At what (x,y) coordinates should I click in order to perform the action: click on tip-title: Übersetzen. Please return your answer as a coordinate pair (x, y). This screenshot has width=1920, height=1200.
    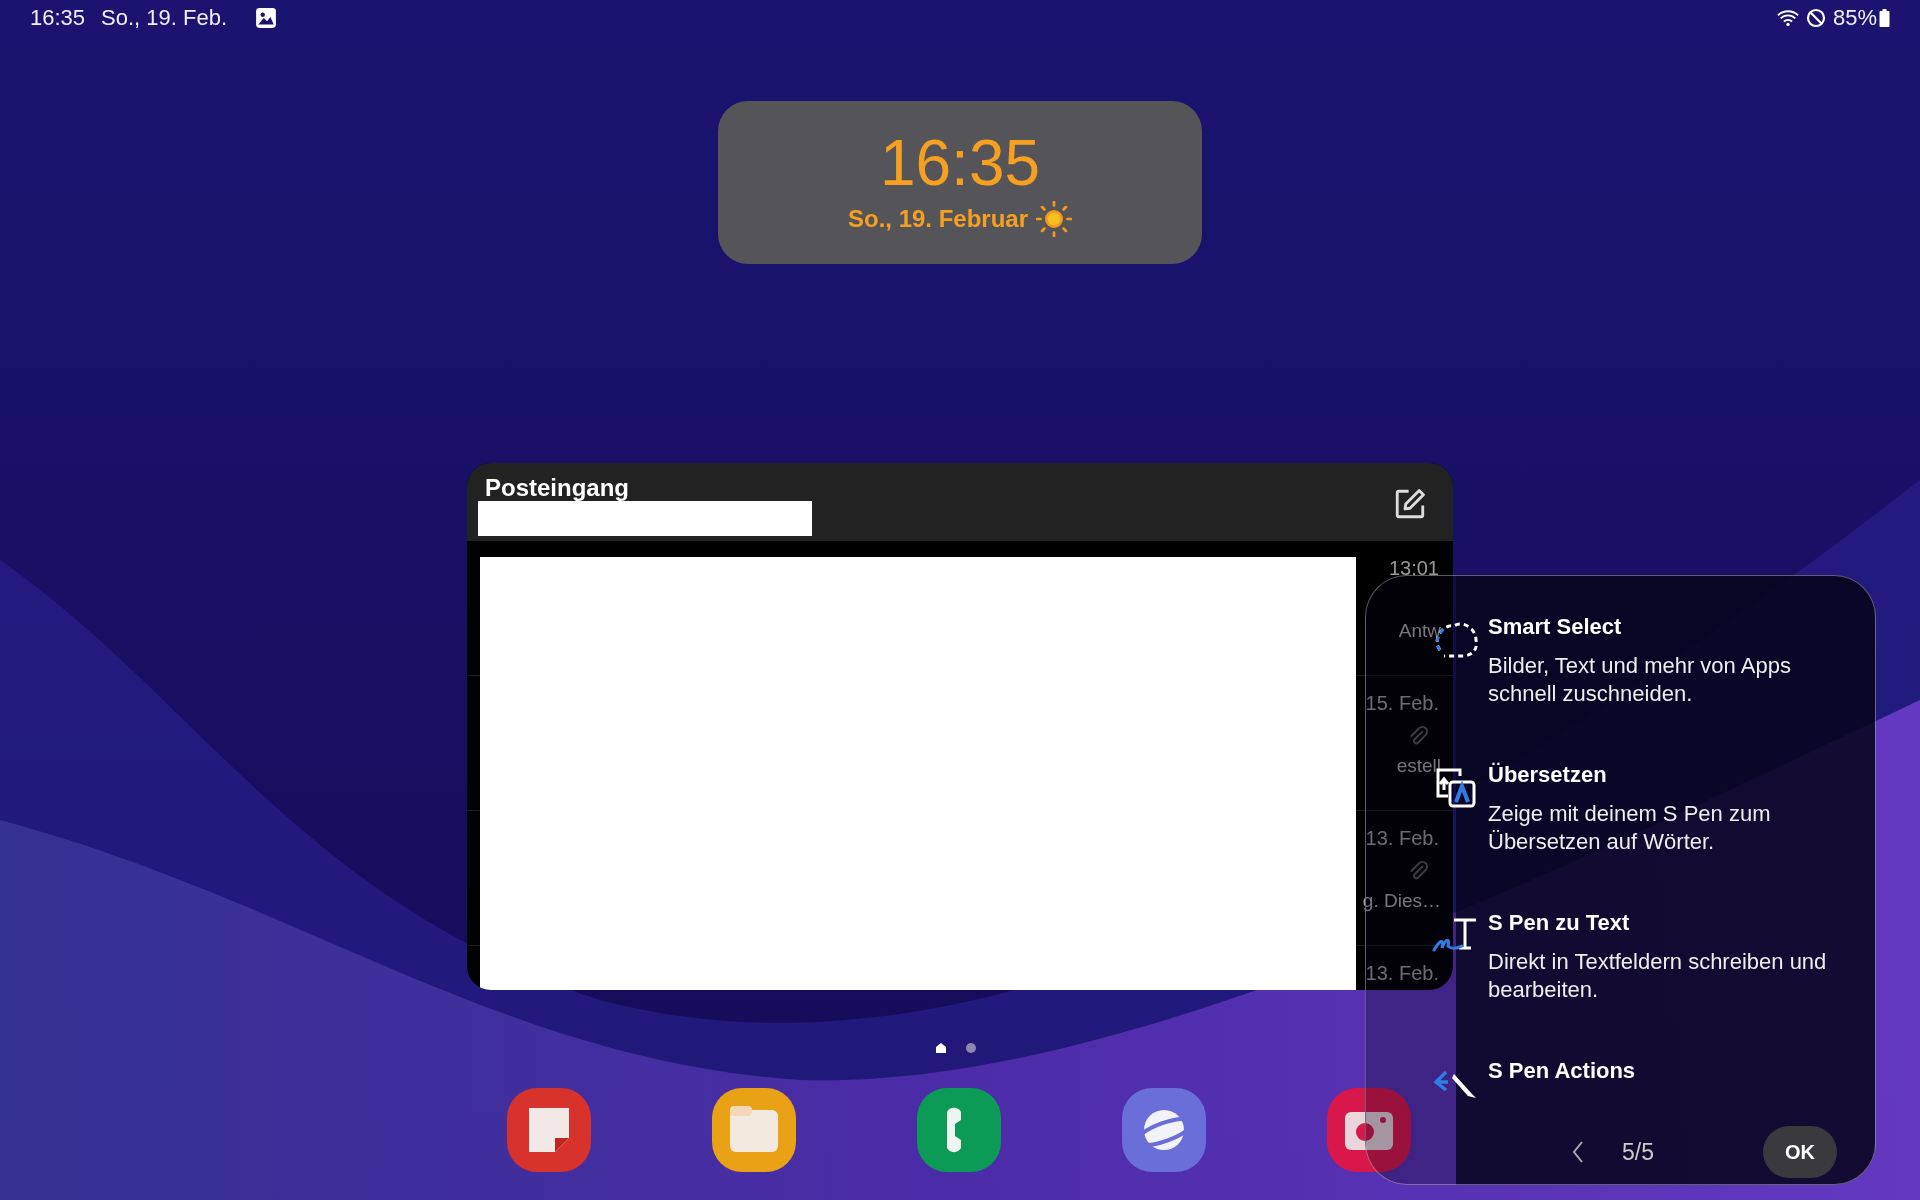
    Looking at the image, I should click on (1548, 775).